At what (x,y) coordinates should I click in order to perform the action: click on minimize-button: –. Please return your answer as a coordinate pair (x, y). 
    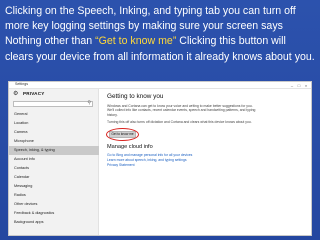
    Looking at the image, I should click on (292, 85).